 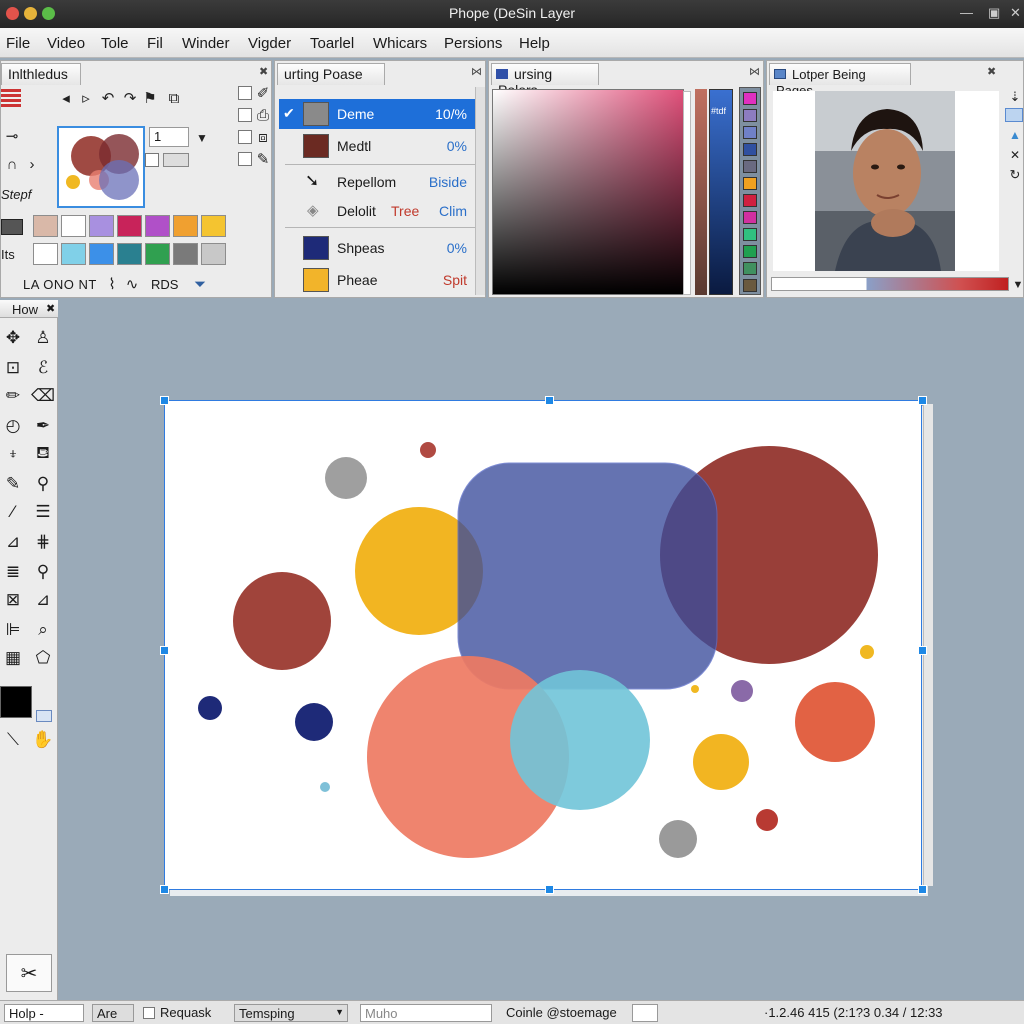 I want to click on edit-icon: ✎, so click(x=263, y=159).